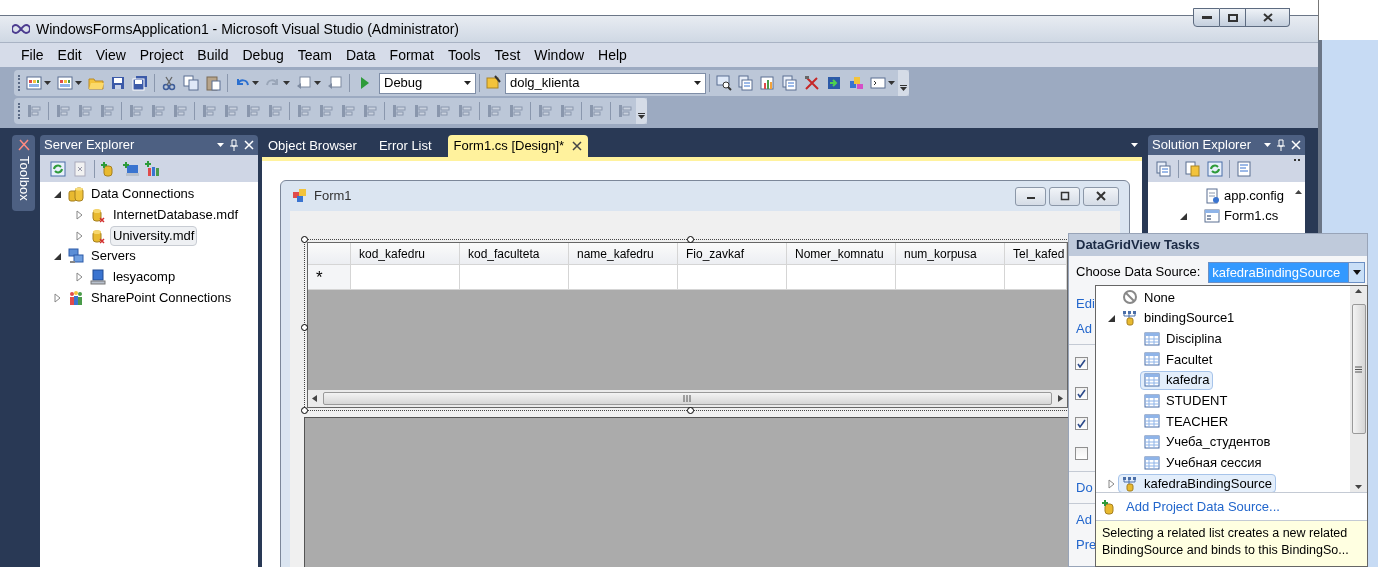 Image resolution: width=1378 pixels, height=567 pixels. Describe the element at coordinates (950, 253) in the screenshot. I see `column-header: num_korpusa` at that location.